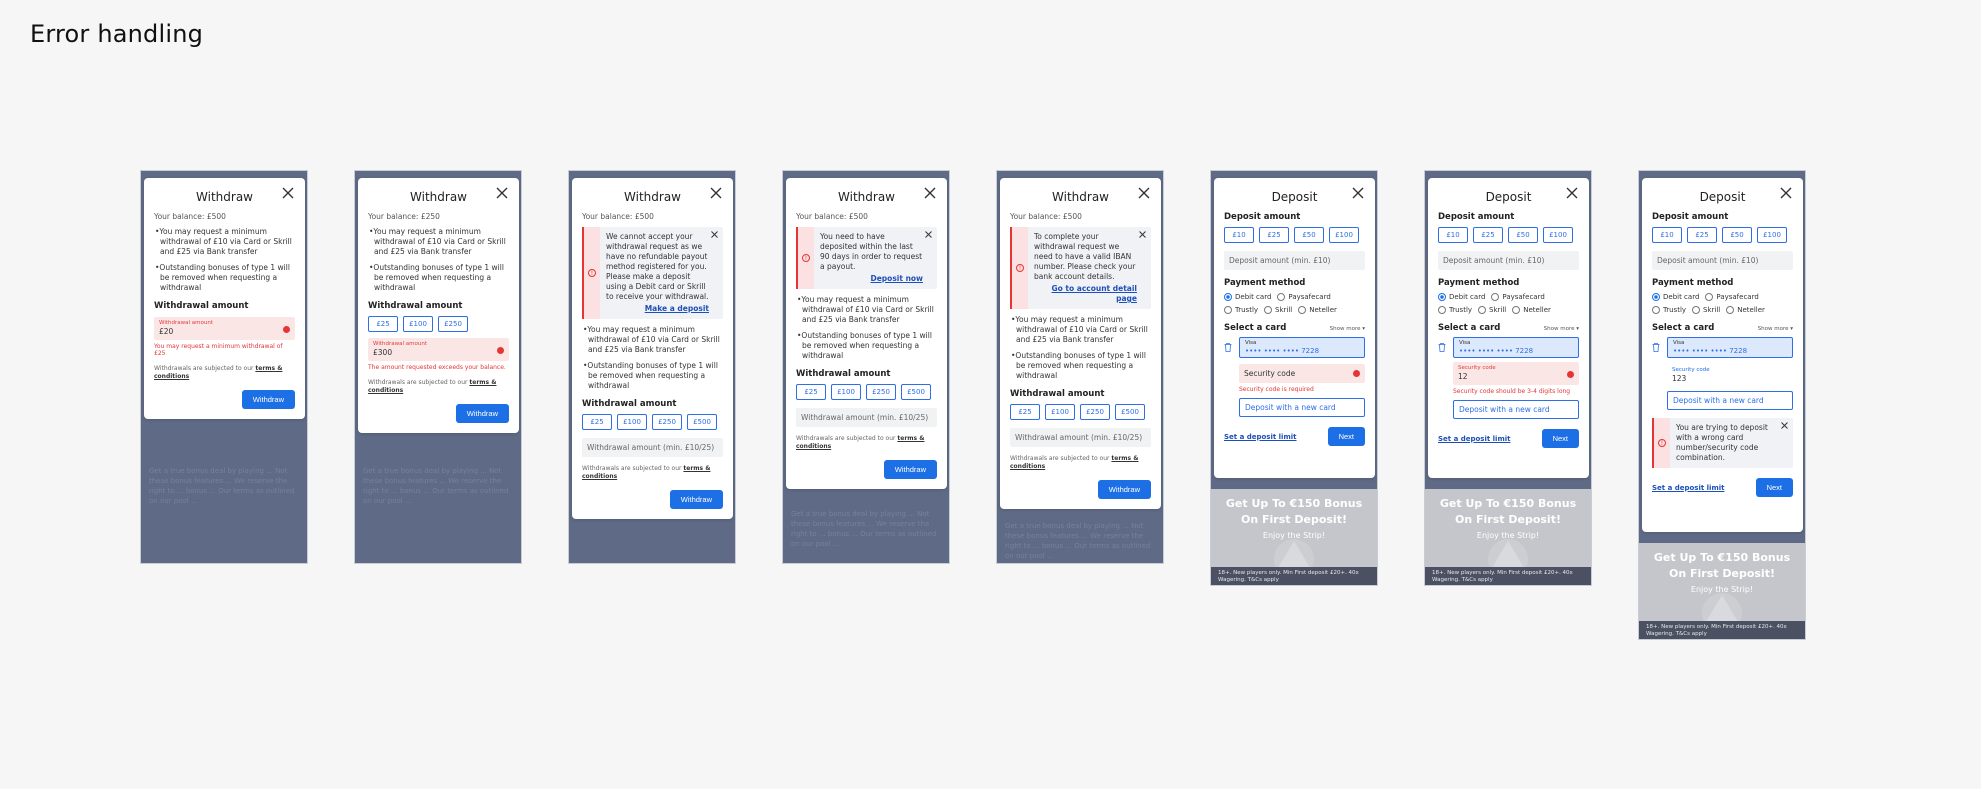 This screenshot has height=789, width=1981. I want to click on account-detail-link: Go to account detail page, so click(1086, 294).